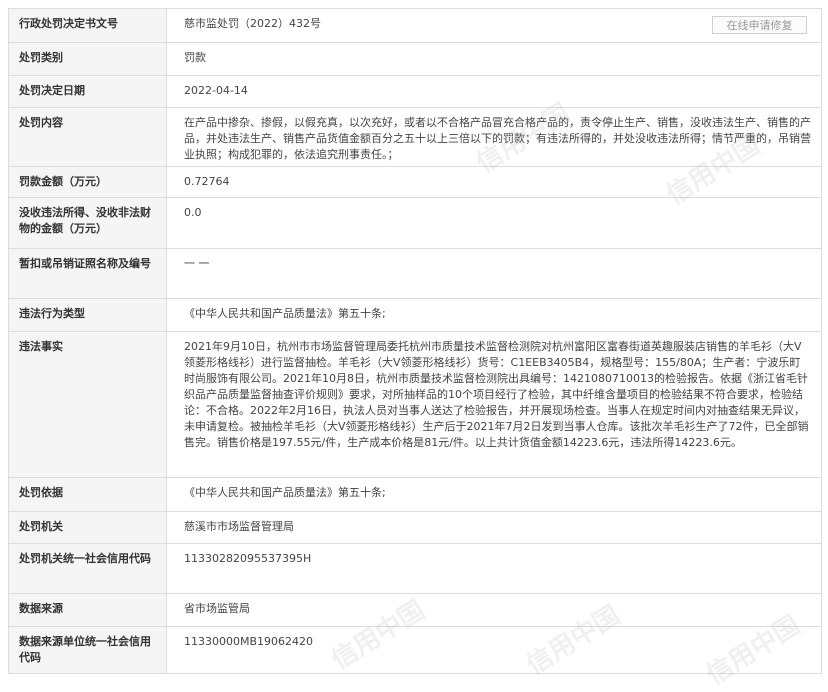  Describe the element at coordinates (88, 527) in the screenshot. I see `label-penalty-authority: 处罚机关` at that location.